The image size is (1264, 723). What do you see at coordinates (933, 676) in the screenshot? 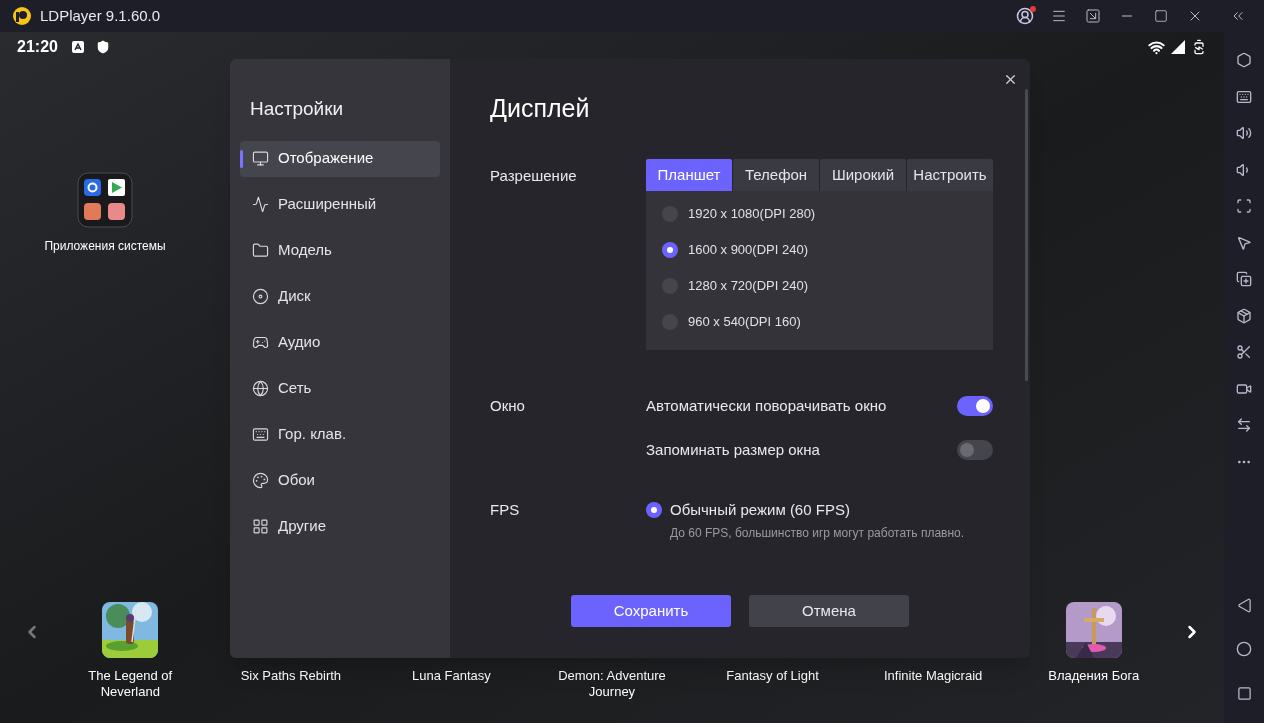
I see `game-title: Infinite Magicraid` at bounding box center [933, 676].